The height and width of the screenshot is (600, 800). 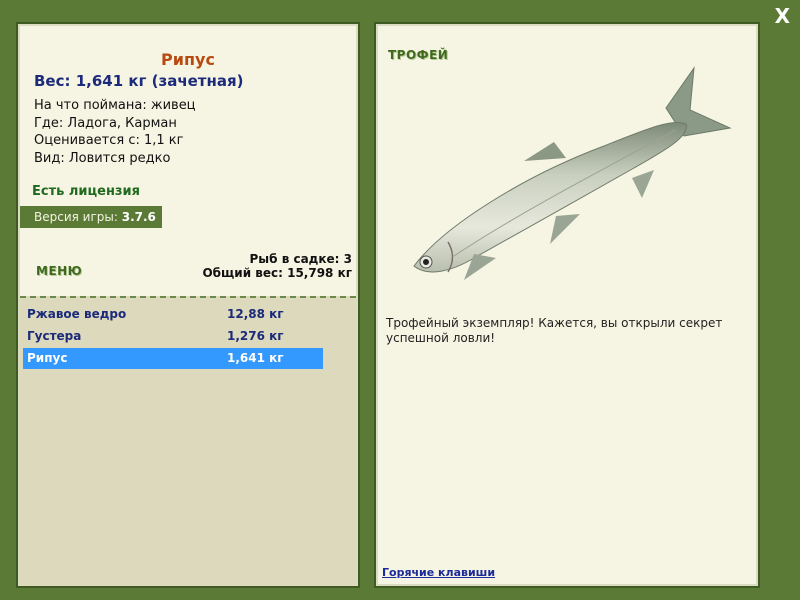 I want to click on catch-name: Густера, so click(x=54, y=336).